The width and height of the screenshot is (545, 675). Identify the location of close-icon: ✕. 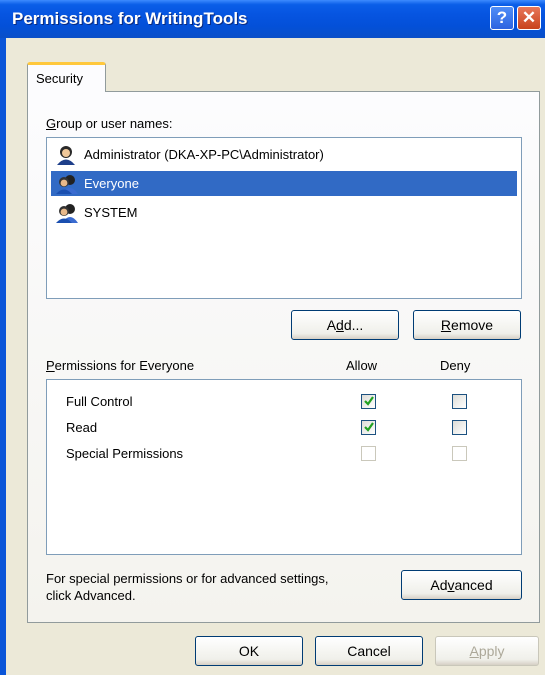
(529, 17).